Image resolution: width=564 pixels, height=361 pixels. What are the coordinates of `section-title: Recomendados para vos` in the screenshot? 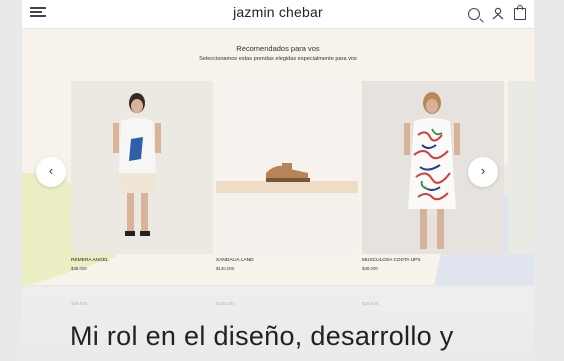 It's located at (278, 48).